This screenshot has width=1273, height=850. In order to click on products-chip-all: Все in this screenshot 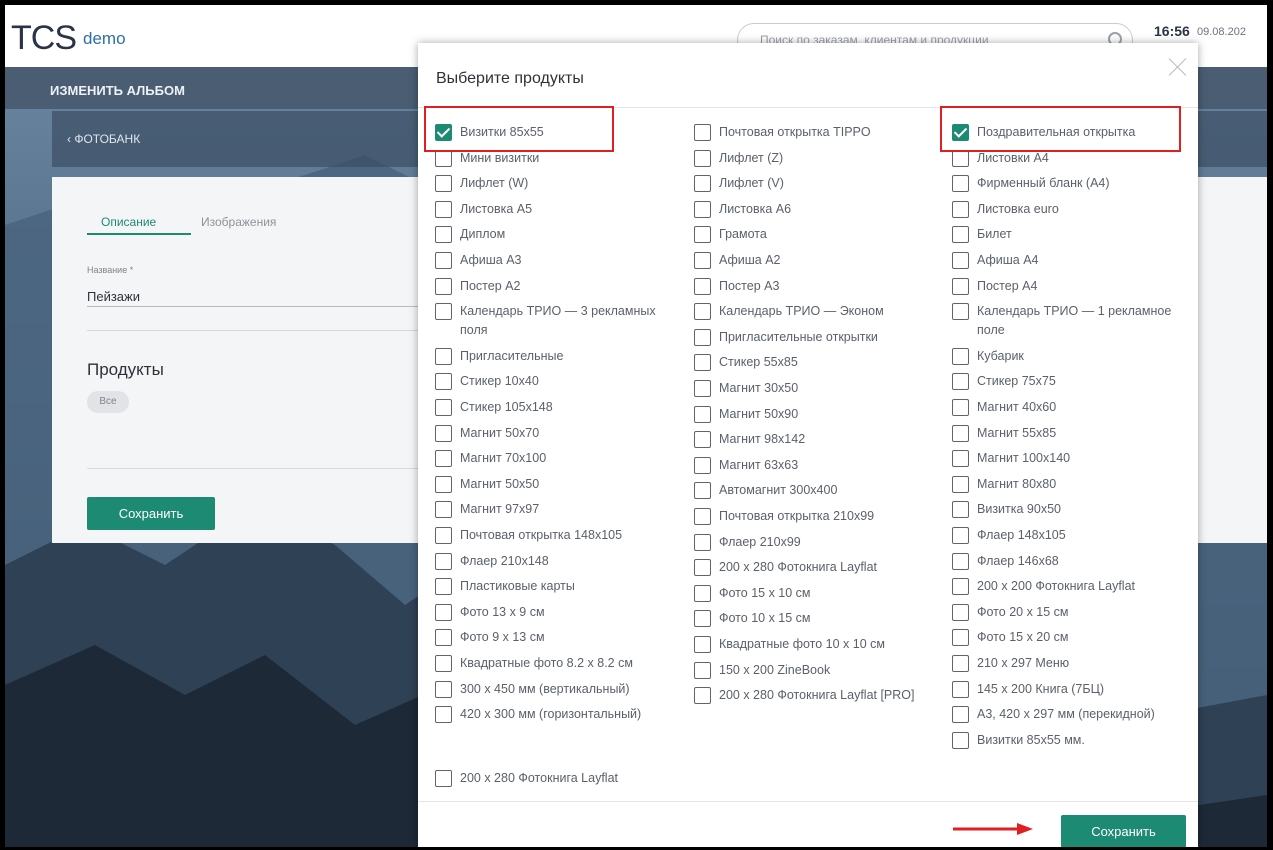, I will do `click(108, 402)`.